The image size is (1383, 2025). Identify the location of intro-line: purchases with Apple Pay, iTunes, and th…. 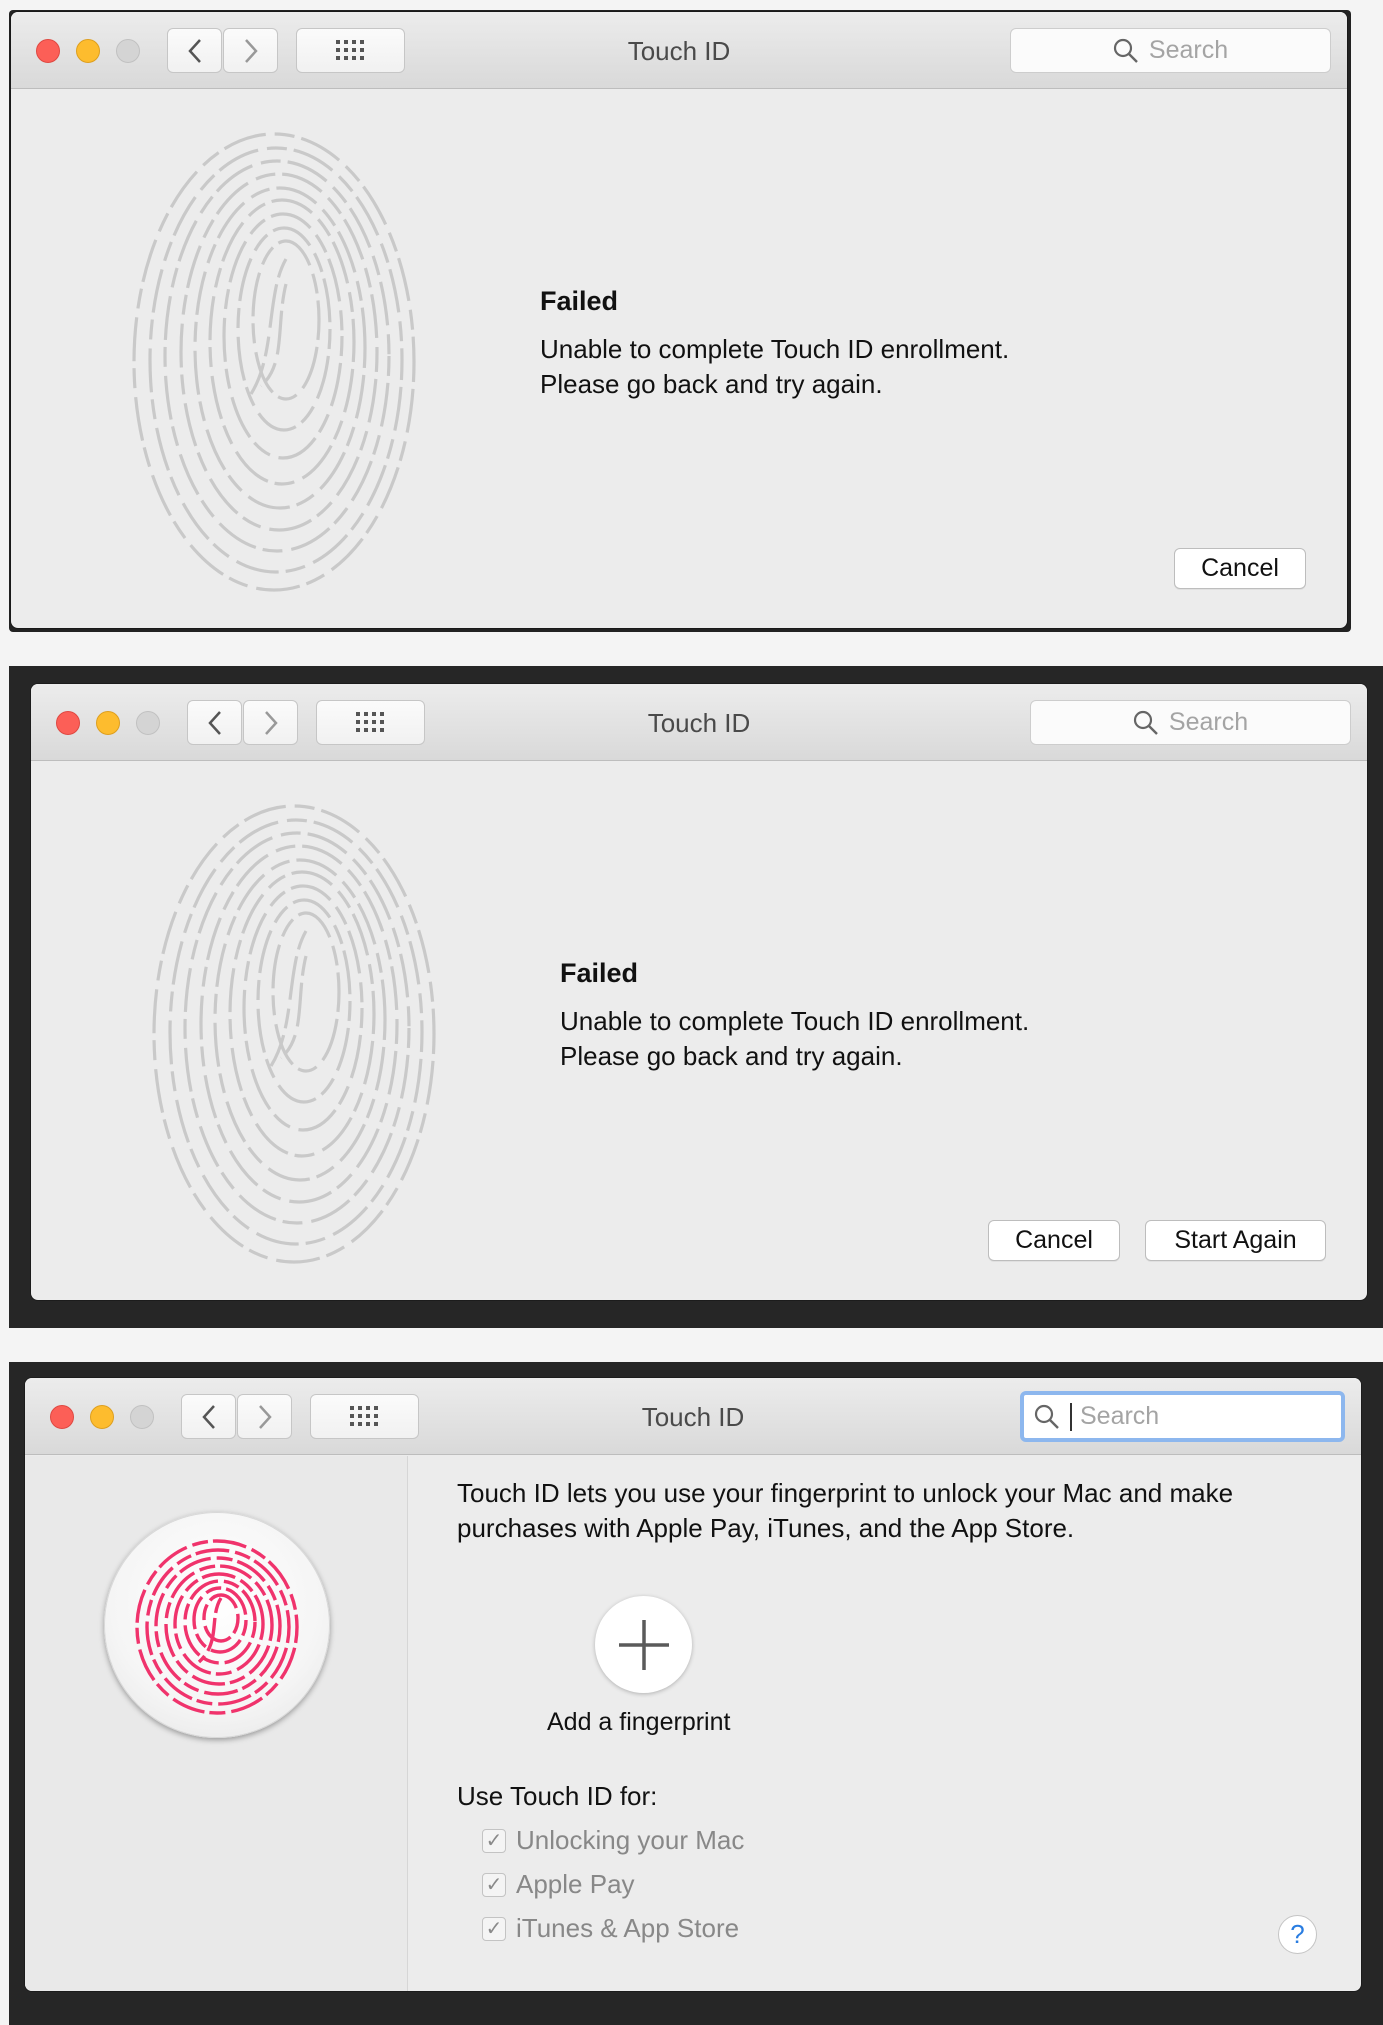
(766, 1528).